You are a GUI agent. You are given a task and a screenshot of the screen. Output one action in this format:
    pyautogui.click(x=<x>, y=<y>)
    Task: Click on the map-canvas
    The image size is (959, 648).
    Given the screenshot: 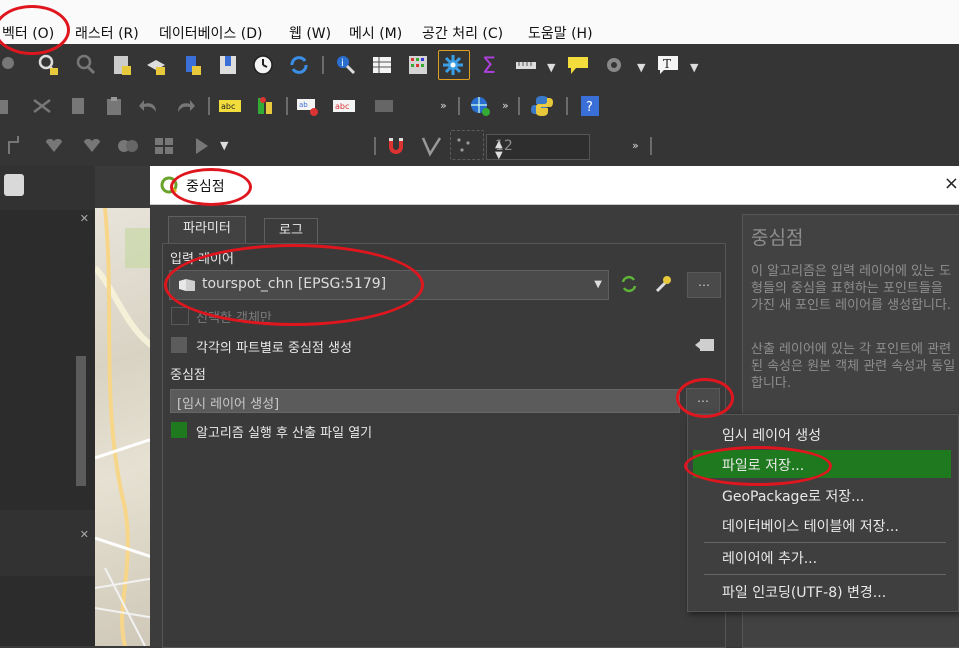 What is the action you would take?
    pyautogui.click(x=125, y=427)
    